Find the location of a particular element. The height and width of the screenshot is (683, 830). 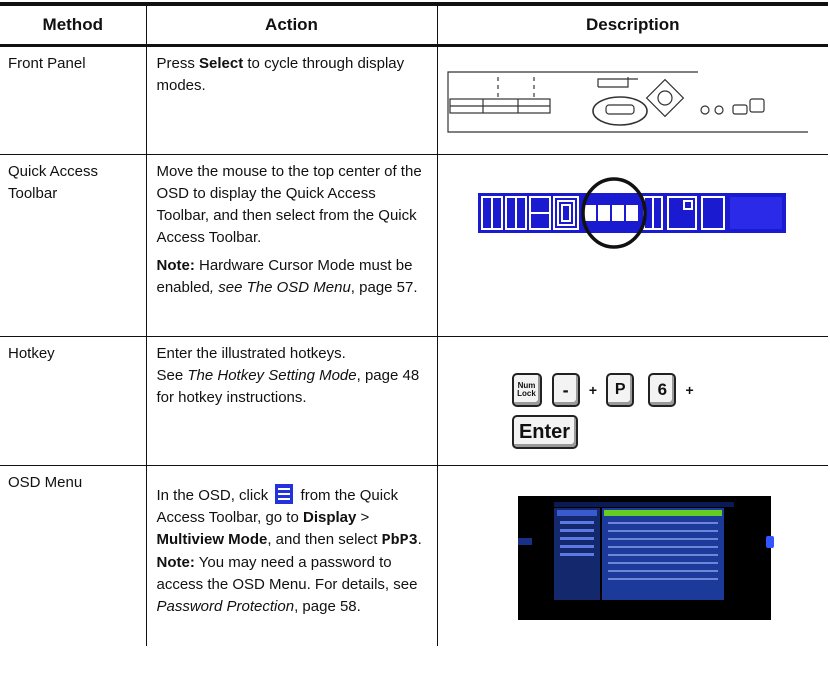

action-text: Enter the illustrated hotkeys. is located at coordinates (251, 353).